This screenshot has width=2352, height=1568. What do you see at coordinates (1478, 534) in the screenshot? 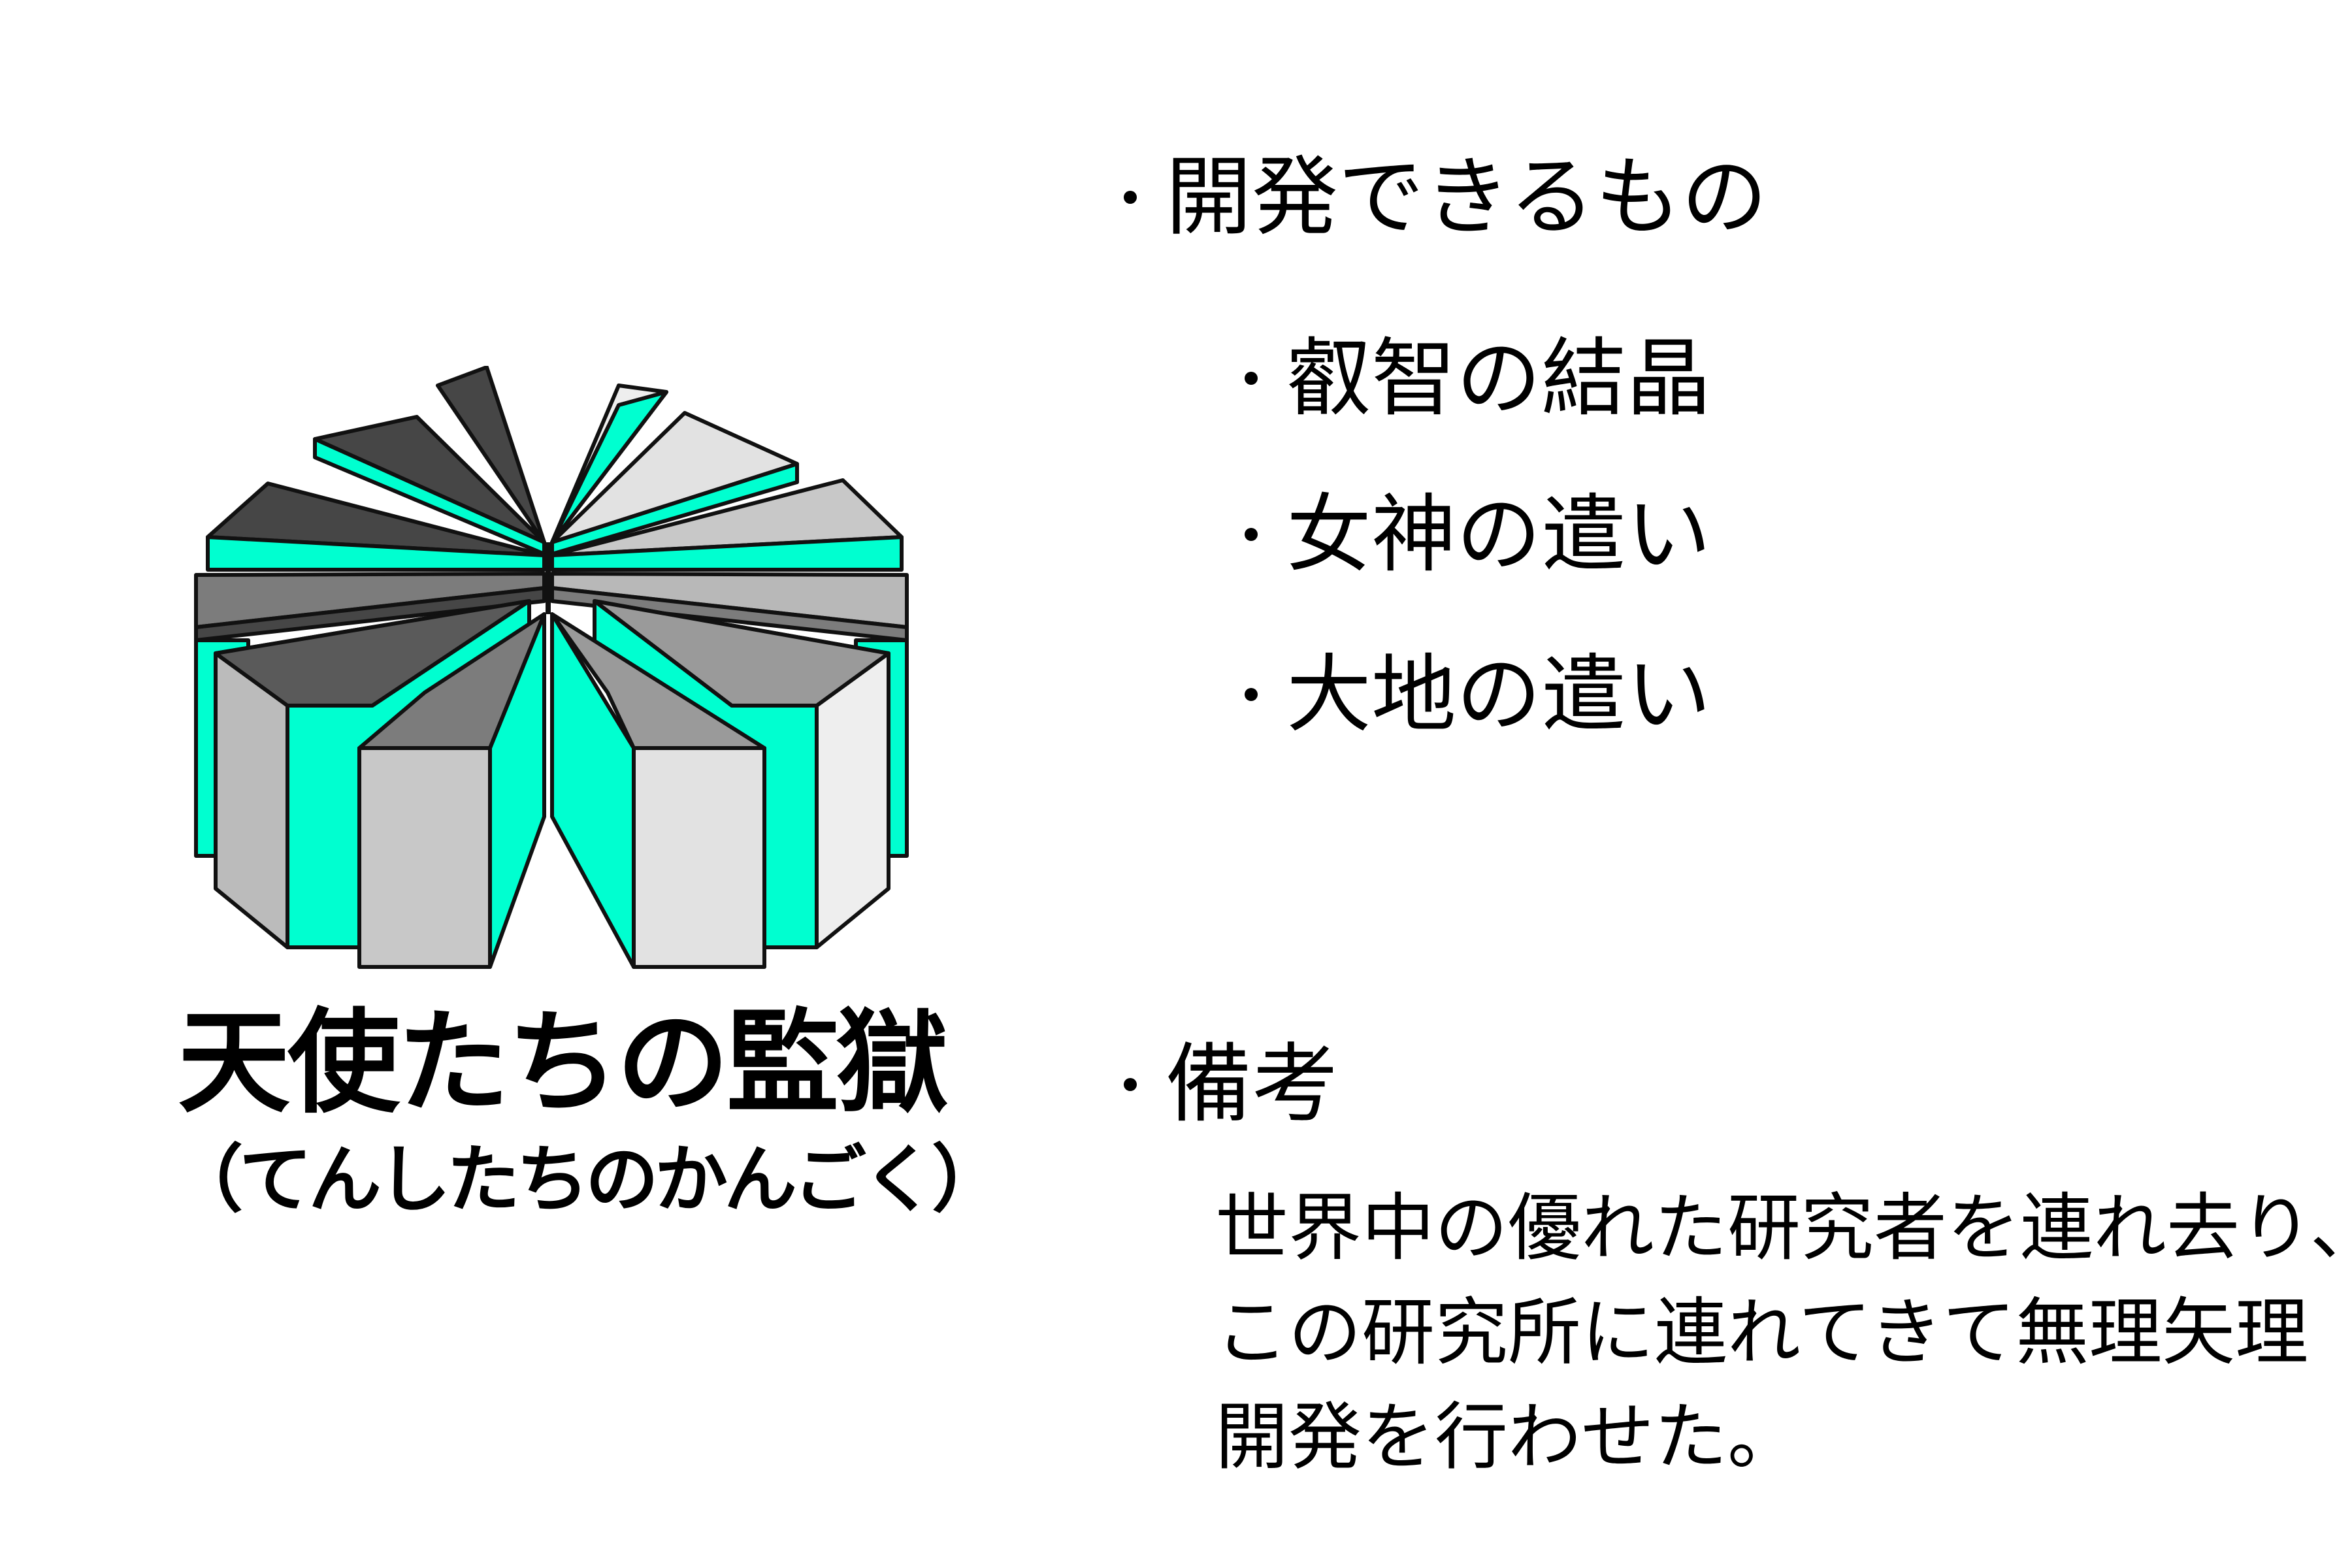
I see `developable-item: 女神の遣い` at bounding box center [1478, 534].